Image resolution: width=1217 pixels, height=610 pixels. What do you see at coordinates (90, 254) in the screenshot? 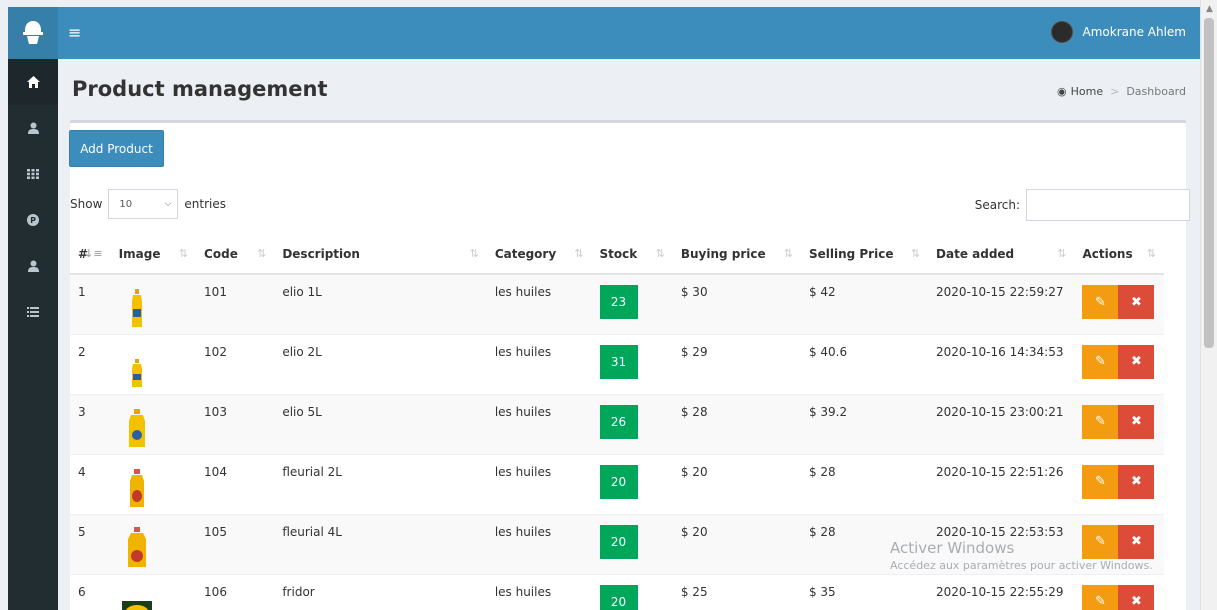
I see `col-number: # ↓≡` at bounding box center [90, 254].